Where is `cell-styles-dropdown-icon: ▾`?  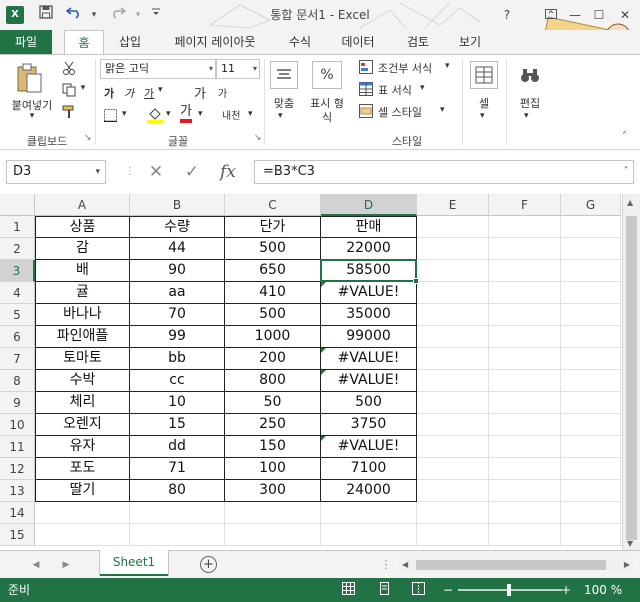
cell-styles-dropdown-icon: ▾ is located at coordinates (442, 110).